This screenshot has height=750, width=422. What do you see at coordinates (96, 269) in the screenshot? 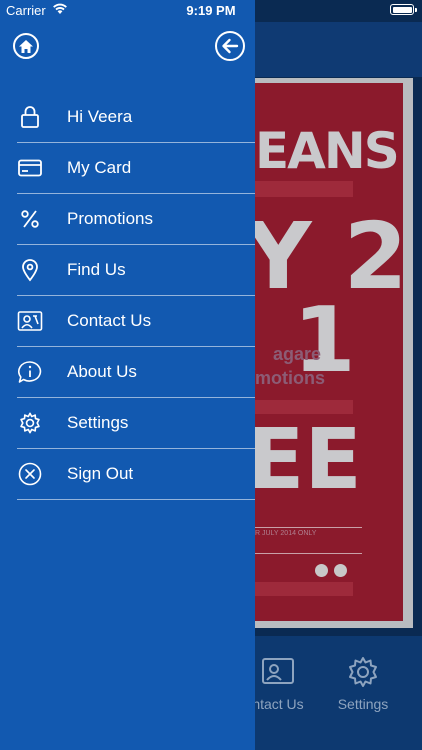
I see `menu-item-label: Find Us` at bounding box center [96, 269].